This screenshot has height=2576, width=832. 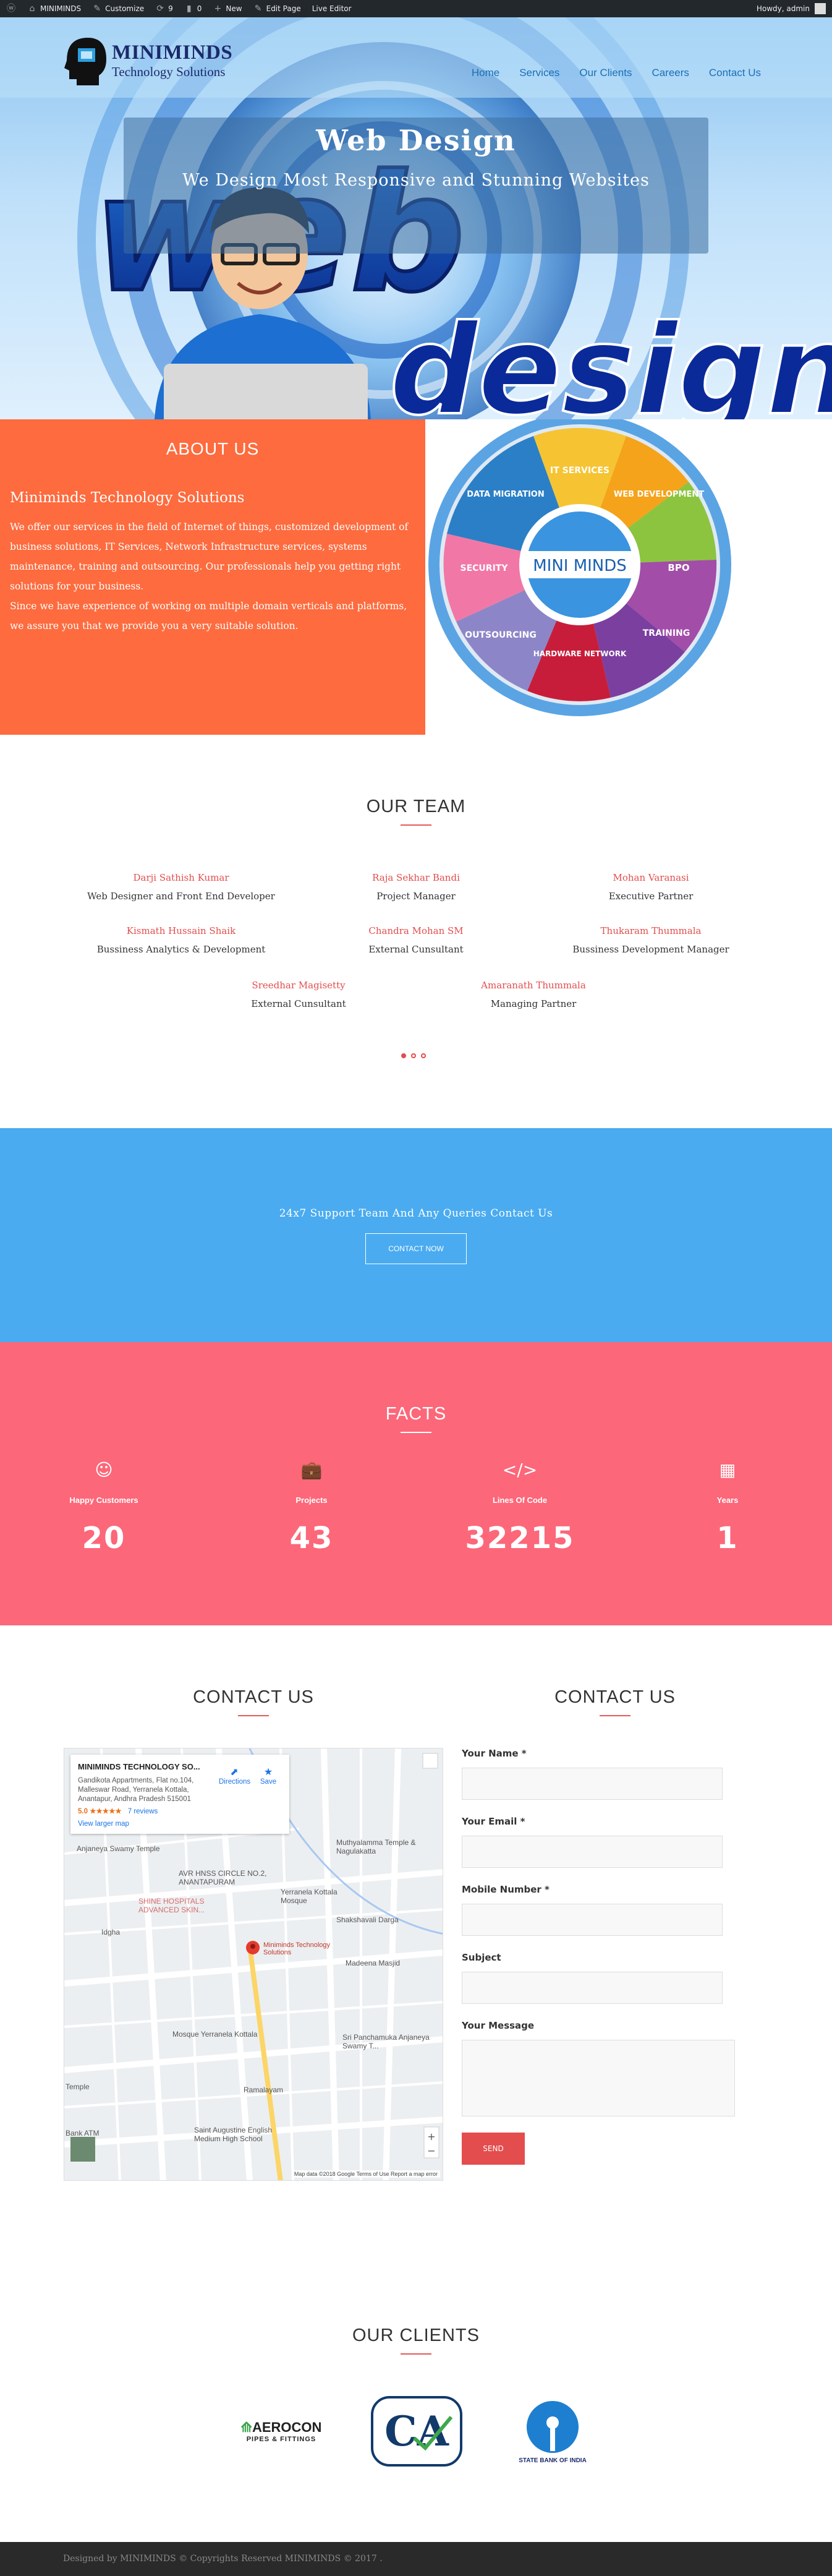 What do you see at coordinates (416, 140) in the screenshot?
I see `hero-title: Web Design` at bounding box center [416, 140].